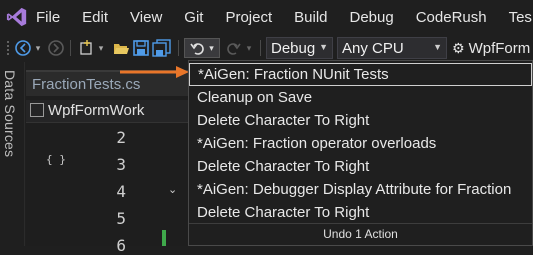  I want to click on chevron-down-icon: ⌄, so click(172, 189).